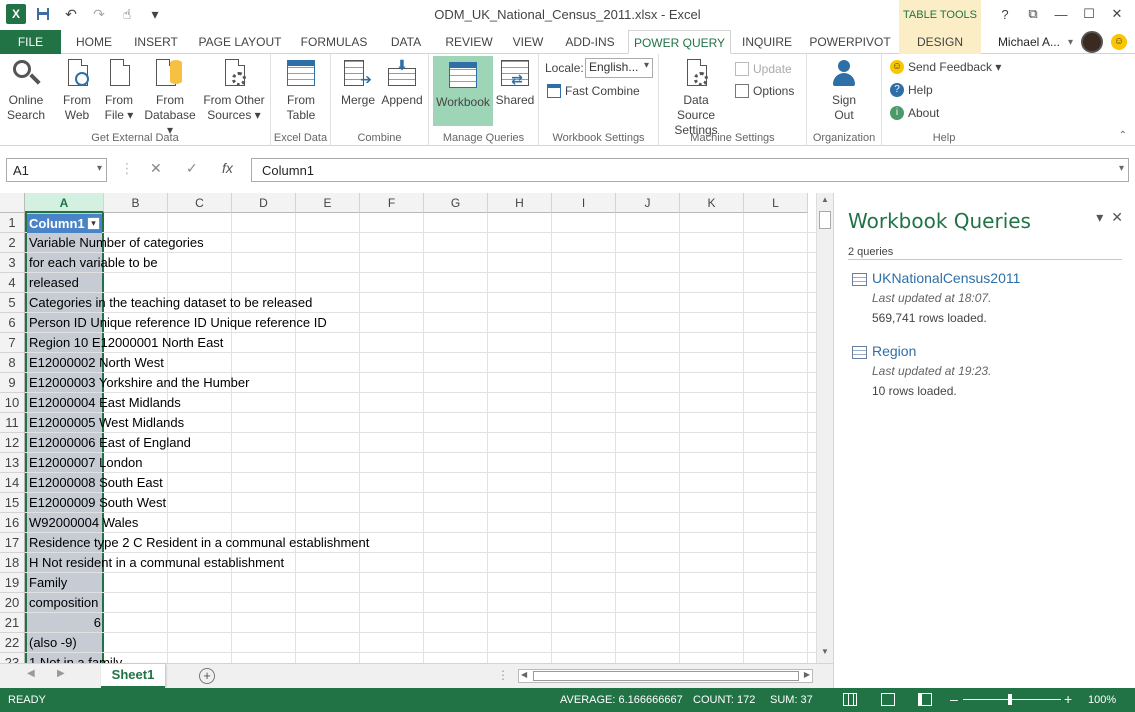 The height and width of the screenshot is (712, 1135). What do you see at coordinates (776, 203) in the screenshot?
I see `column-header-l: L` at bounding box center [776, 203].